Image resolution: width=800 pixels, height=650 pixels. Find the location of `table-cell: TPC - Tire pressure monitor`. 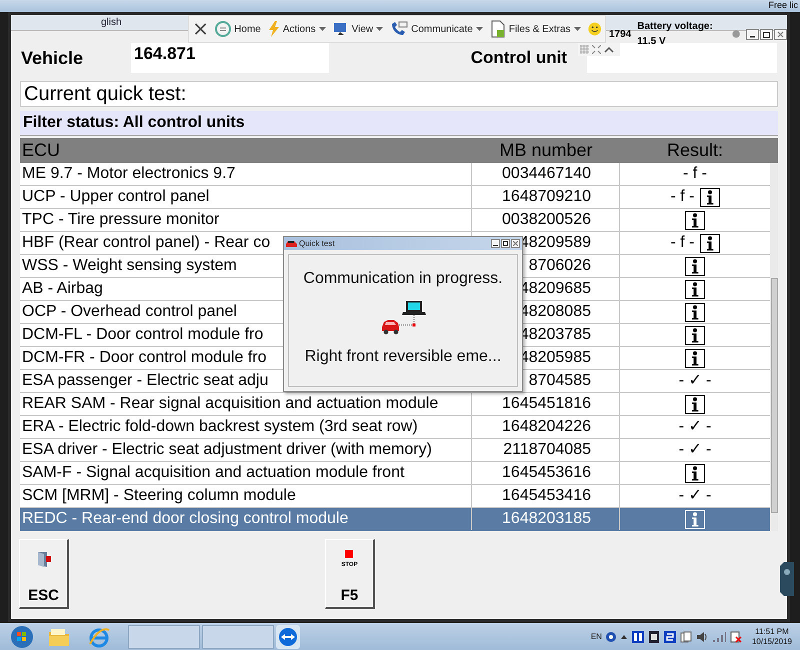

table-cell: TPC - Tire pressure monitor is located at coordinates (246, 220).